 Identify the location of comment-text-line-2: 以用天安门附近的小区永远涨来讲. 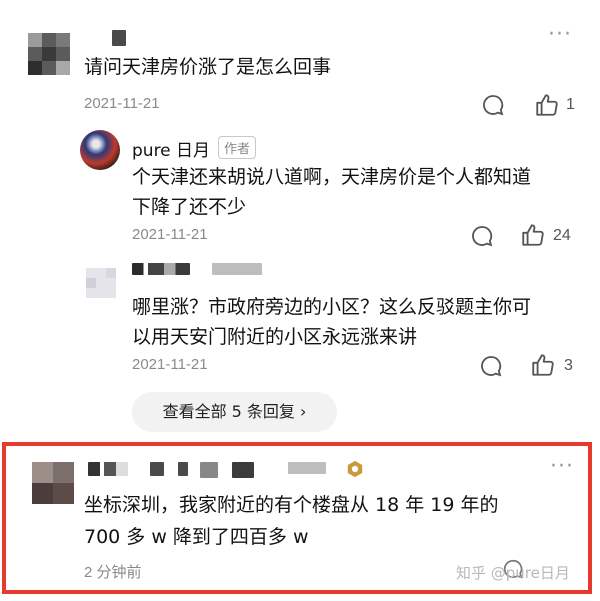
(275, 337).